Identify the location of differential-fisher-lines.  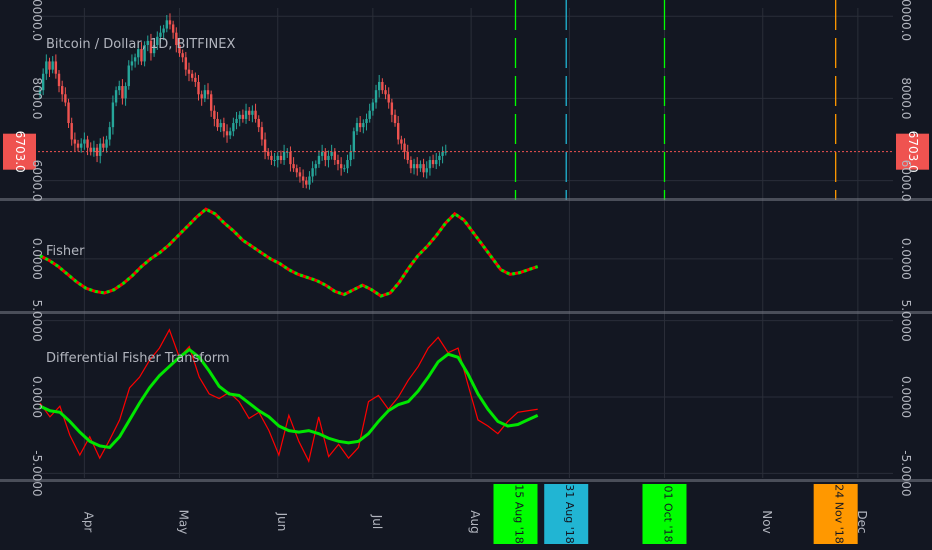
(289, 395).